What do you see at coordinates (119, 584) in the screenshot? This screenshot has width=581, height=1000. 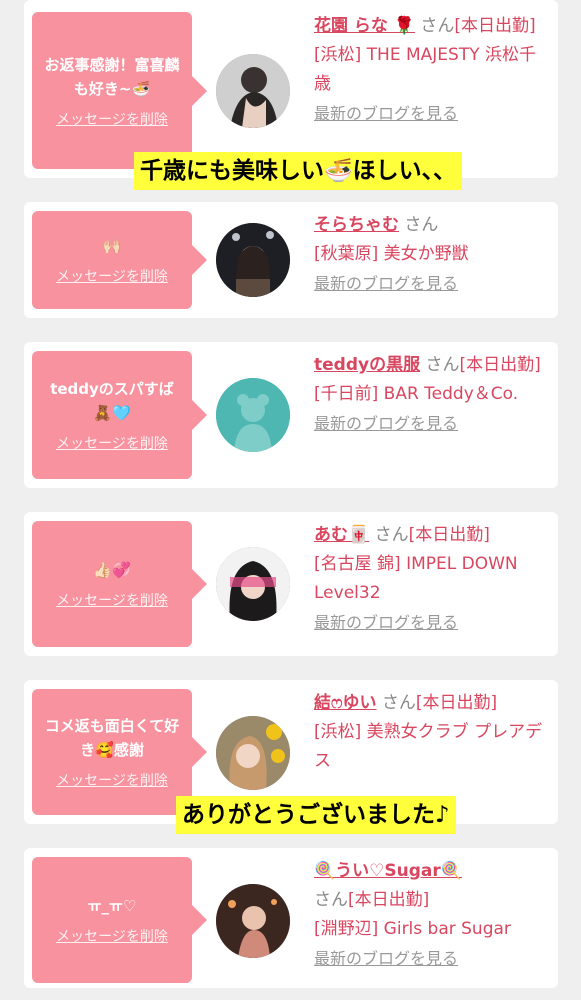 I see `message-bubble: 👍🏻💞 メッセージを削除` at bounding box center [119, 584].